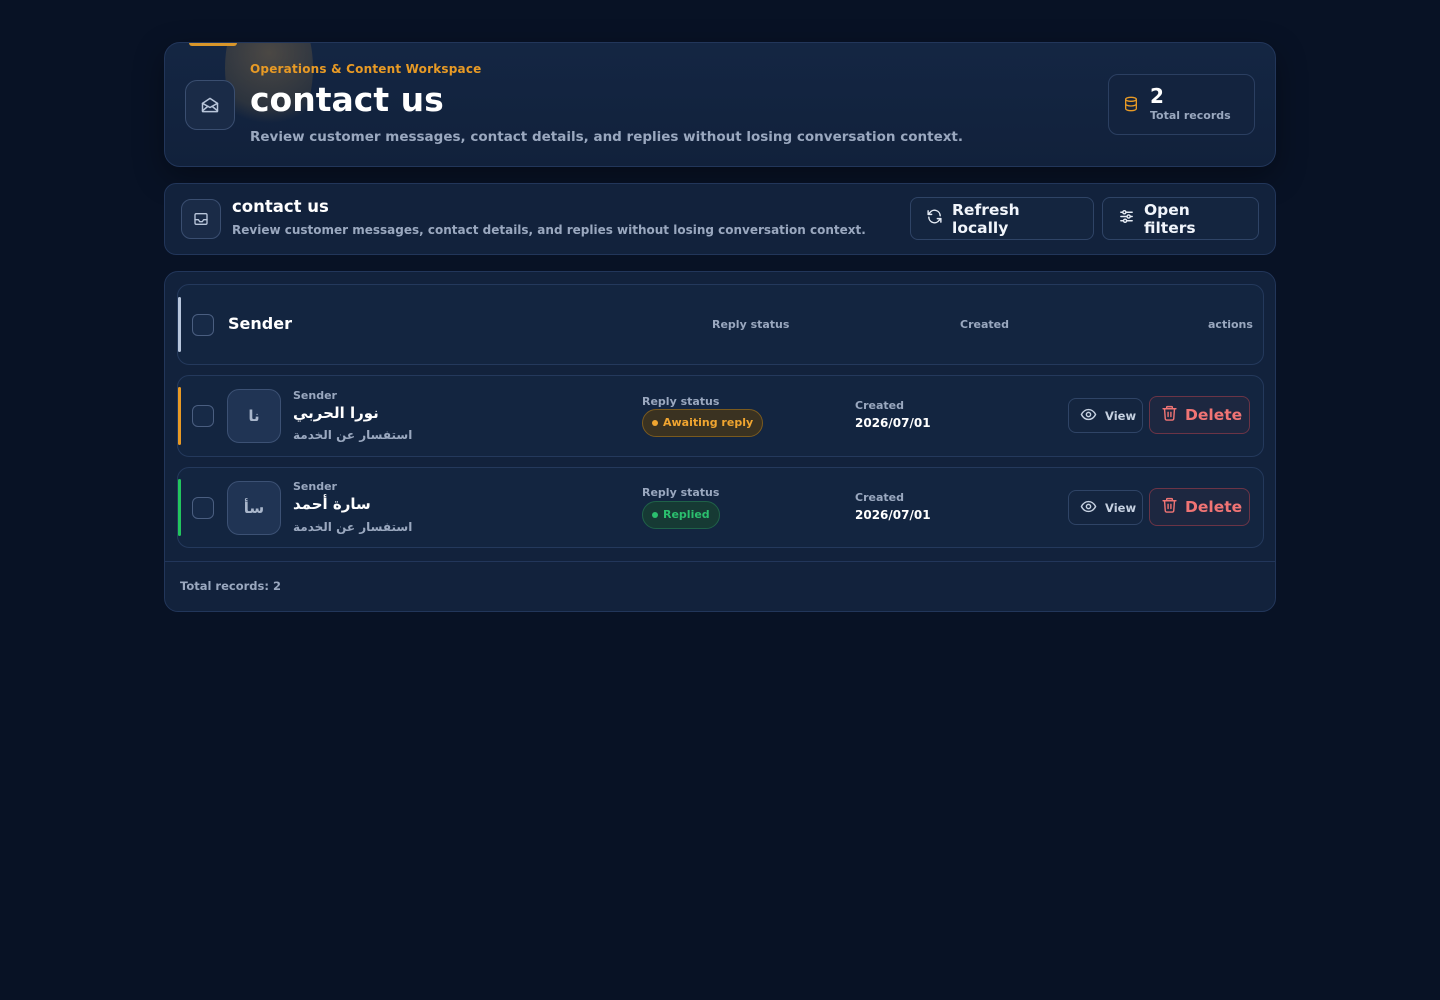 Image resolution: width=1440 pixels, height=1000 pixels. What do you see at coordinates (1230, 324) in the screenshot?
I see `header-actions: actions` at bounding box center [1230, 324].